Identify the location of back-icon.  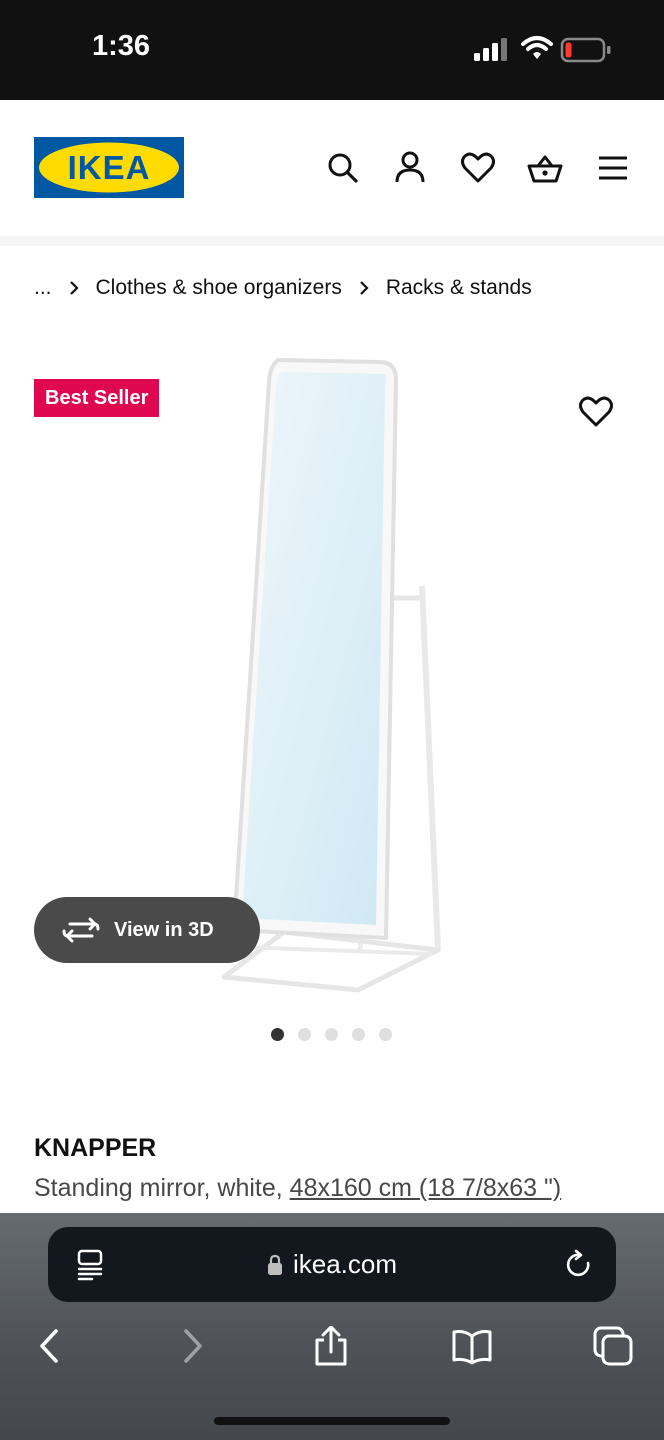
(50, 1346).